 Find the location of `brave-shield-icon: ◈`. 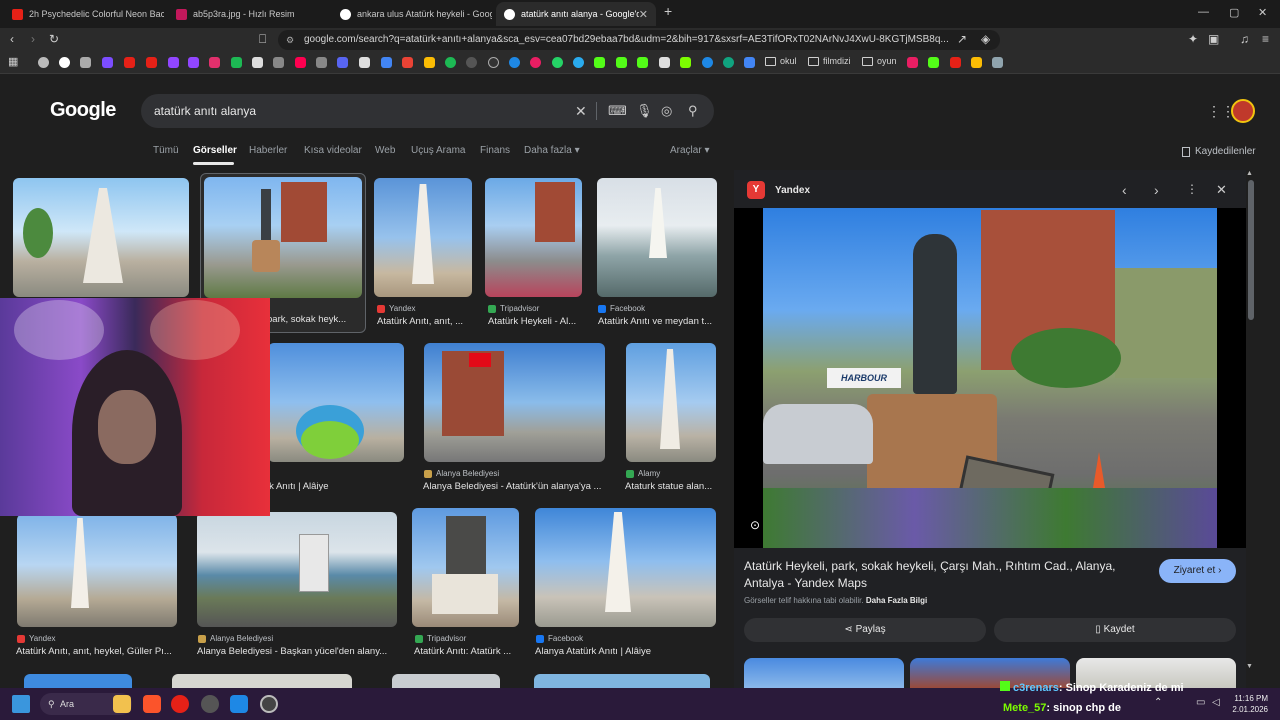

brave-shield-icon: ◈ is located at coordinates (985, 39).